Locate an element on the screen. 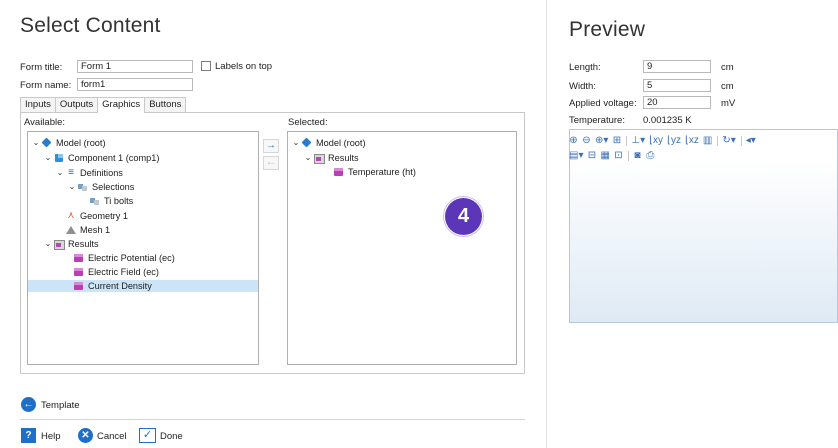  axis-icon: ⊡ is located at coordinates (618, 156).